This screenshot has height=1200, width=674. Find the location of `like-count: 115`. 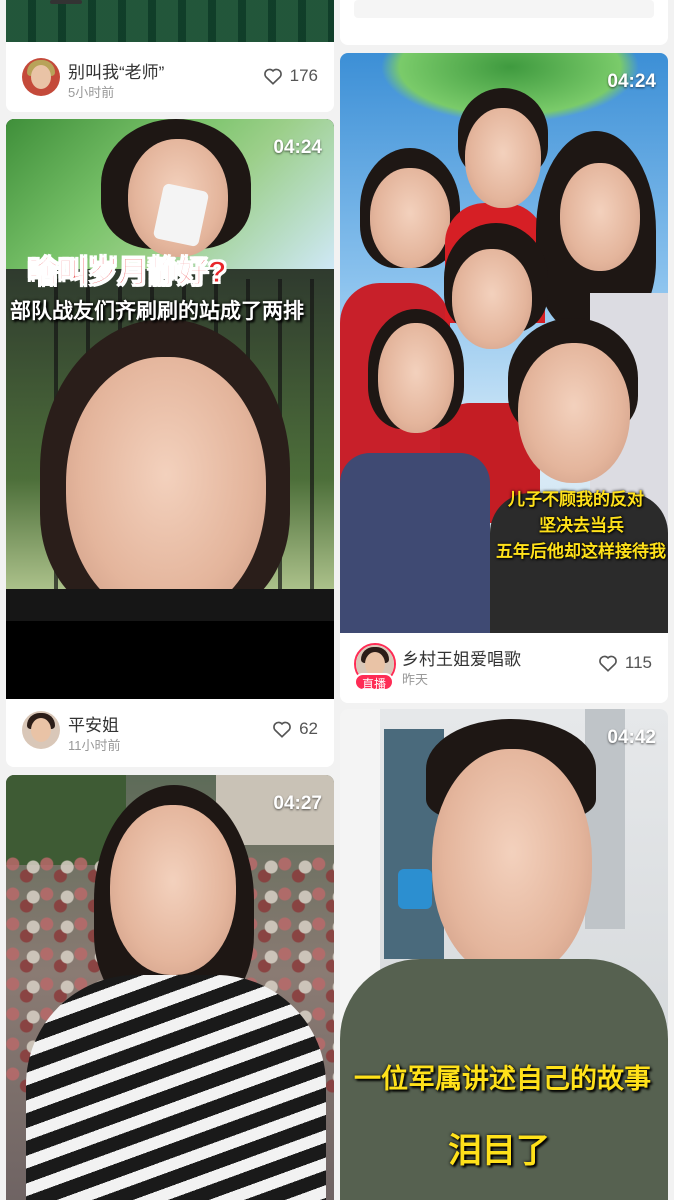

like-count: 115 is located at coordinates (638, 662).